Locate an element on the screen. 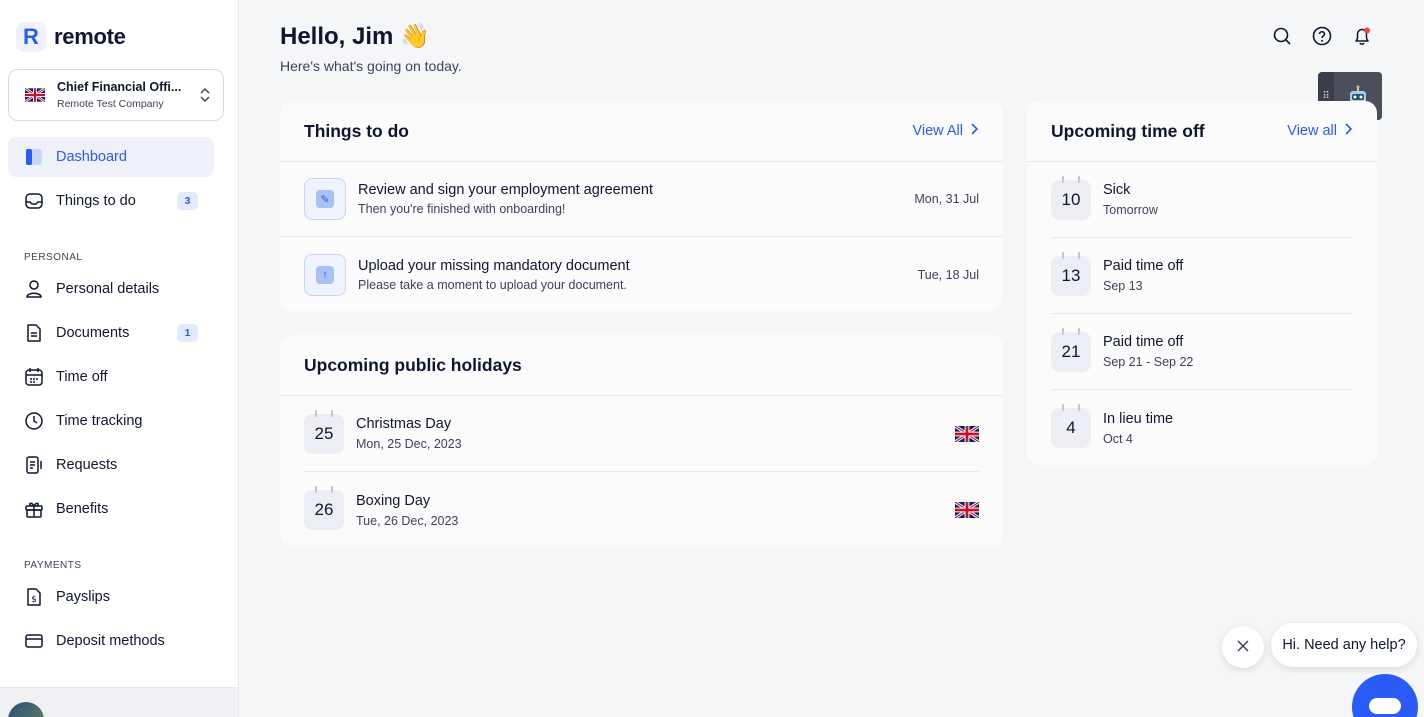  sidebar-item-label: Time tracking is located at coordinates (99, 421).